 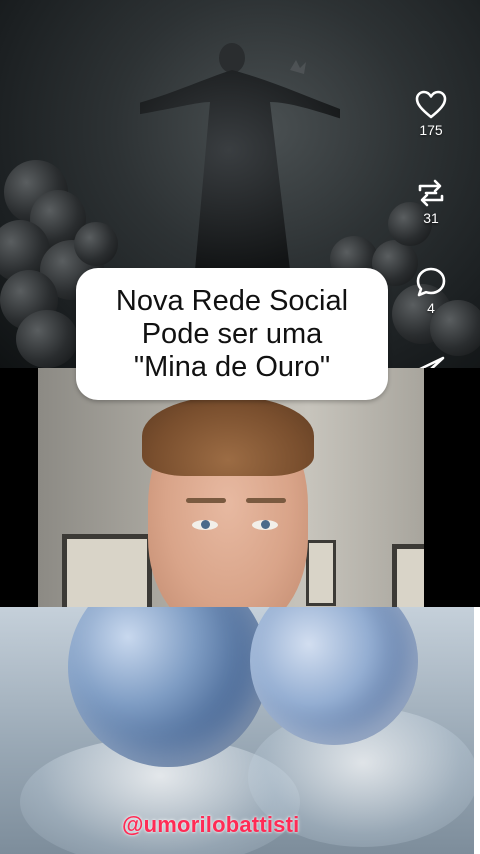 I want to click on title-line-3: "Mina de Ouro", so click(x=232, y=366).